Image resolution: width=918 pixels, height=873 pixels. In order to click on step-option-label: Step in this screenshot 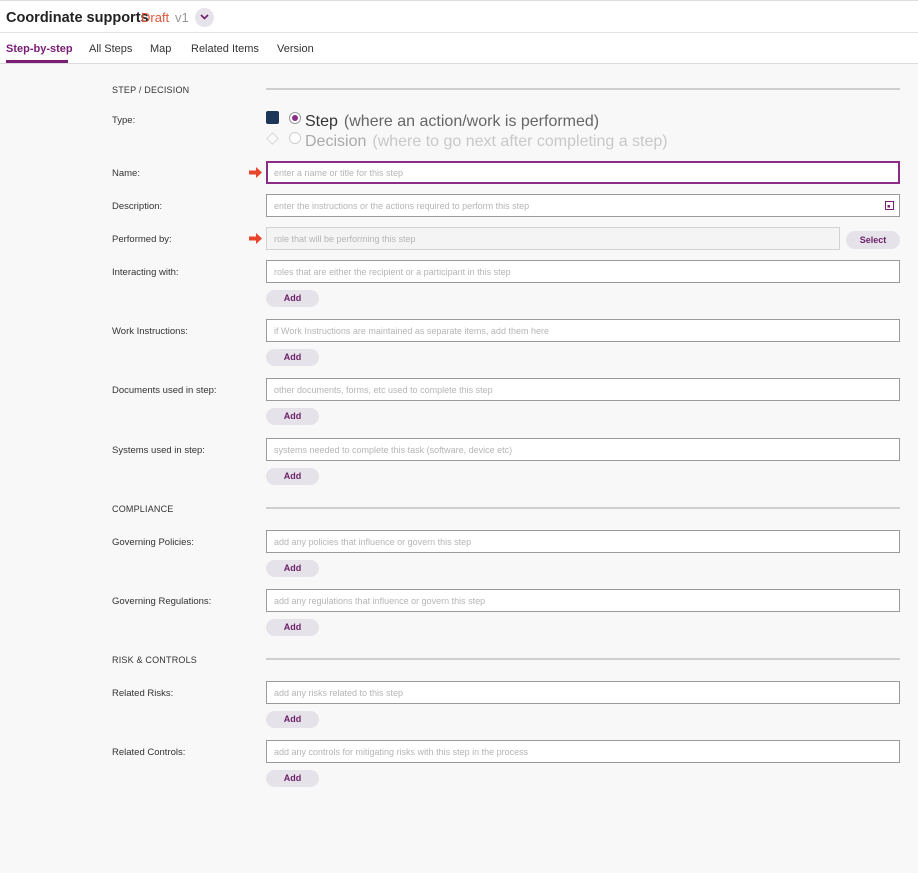, I will do `click(321, 121)`.